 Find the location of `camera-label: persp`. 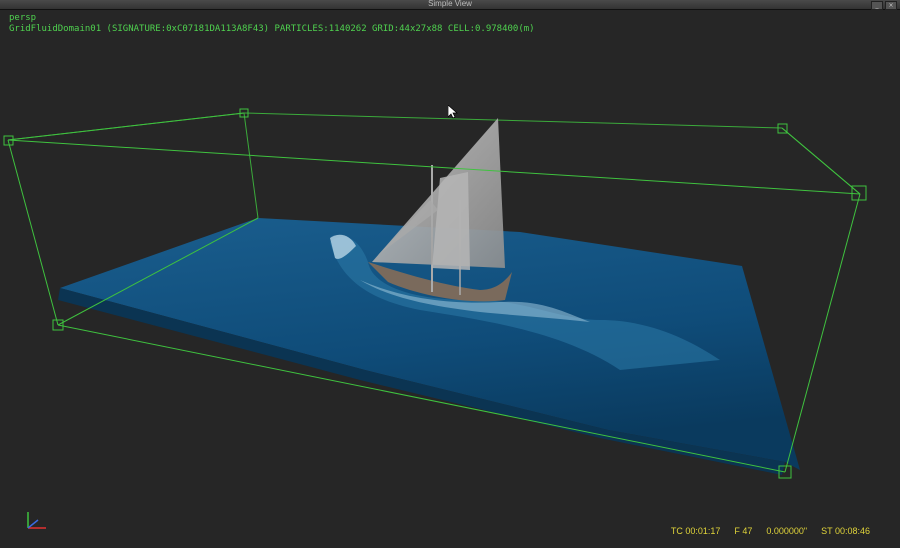

camera-label: persp is located at coordinates (23, 18).